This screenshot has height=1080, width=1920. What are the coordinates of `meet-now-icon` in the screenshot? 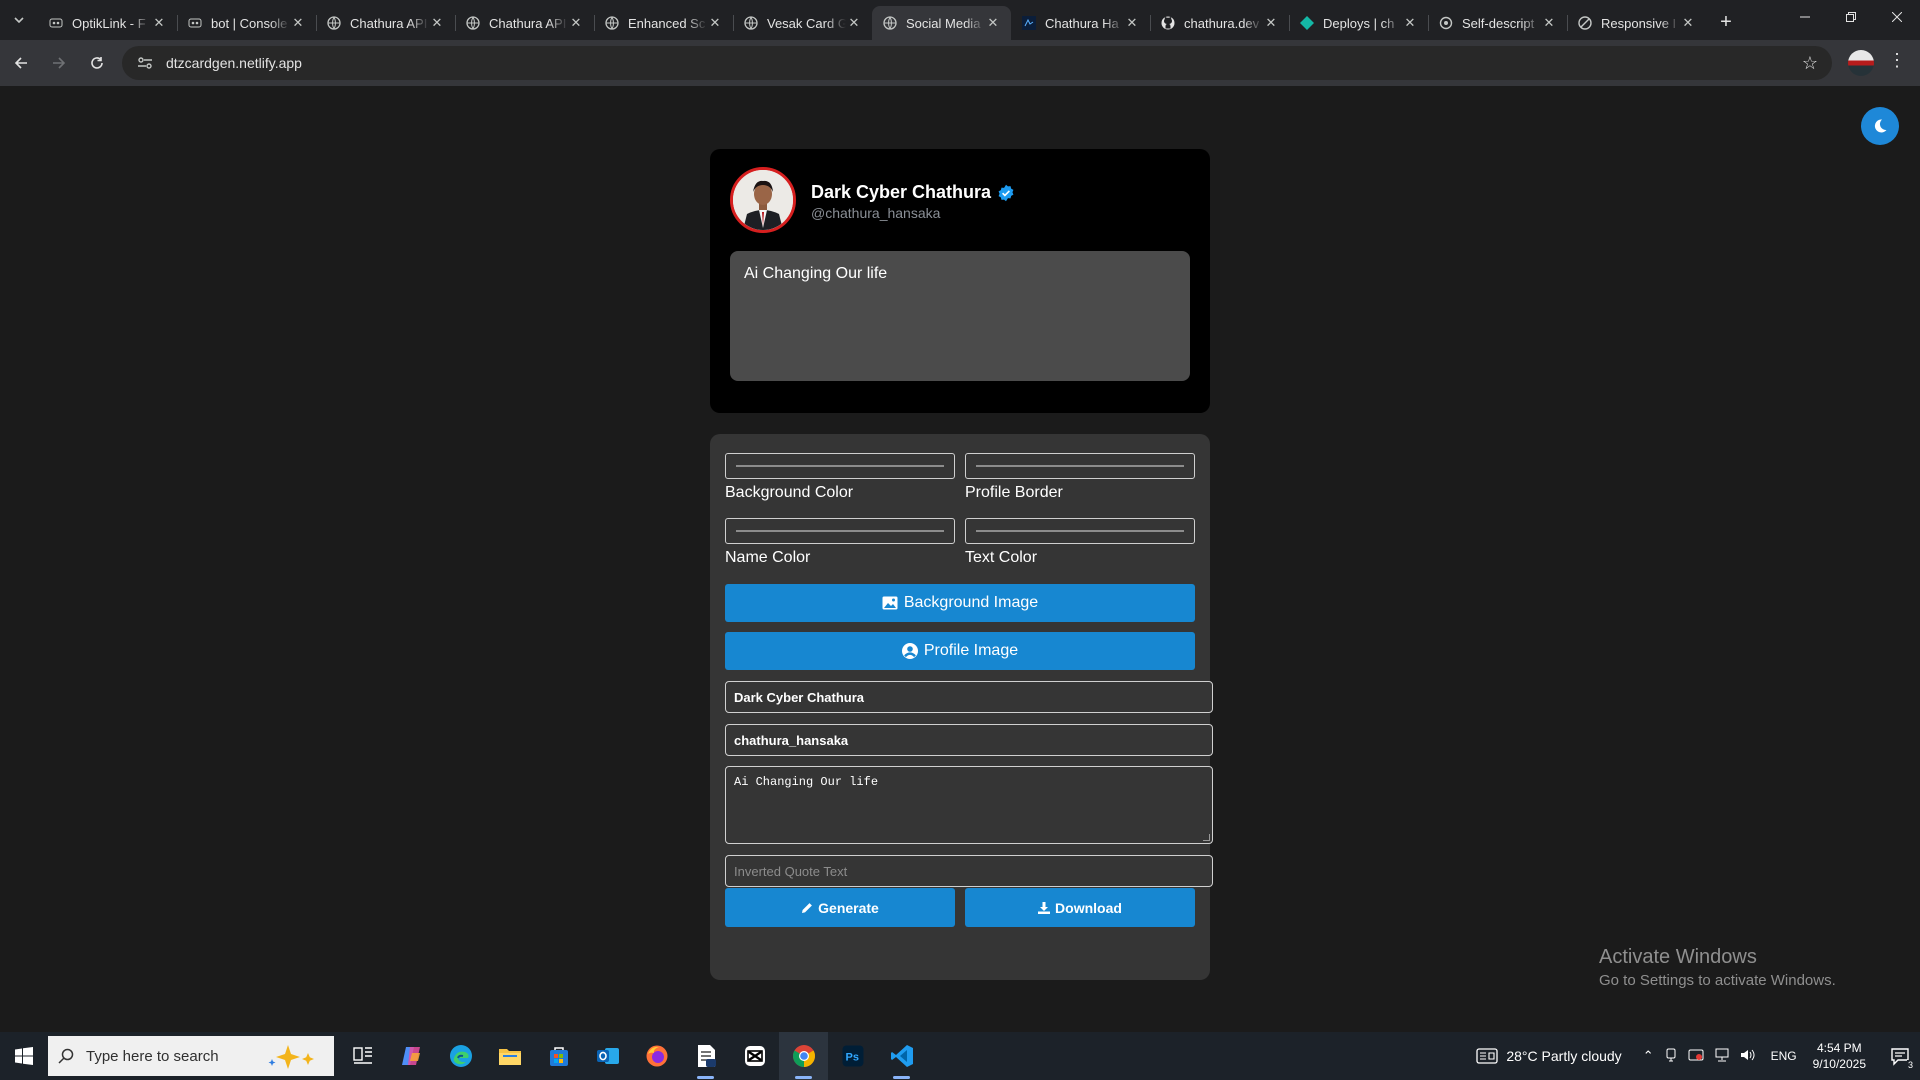 It's located at (1671, 1056).